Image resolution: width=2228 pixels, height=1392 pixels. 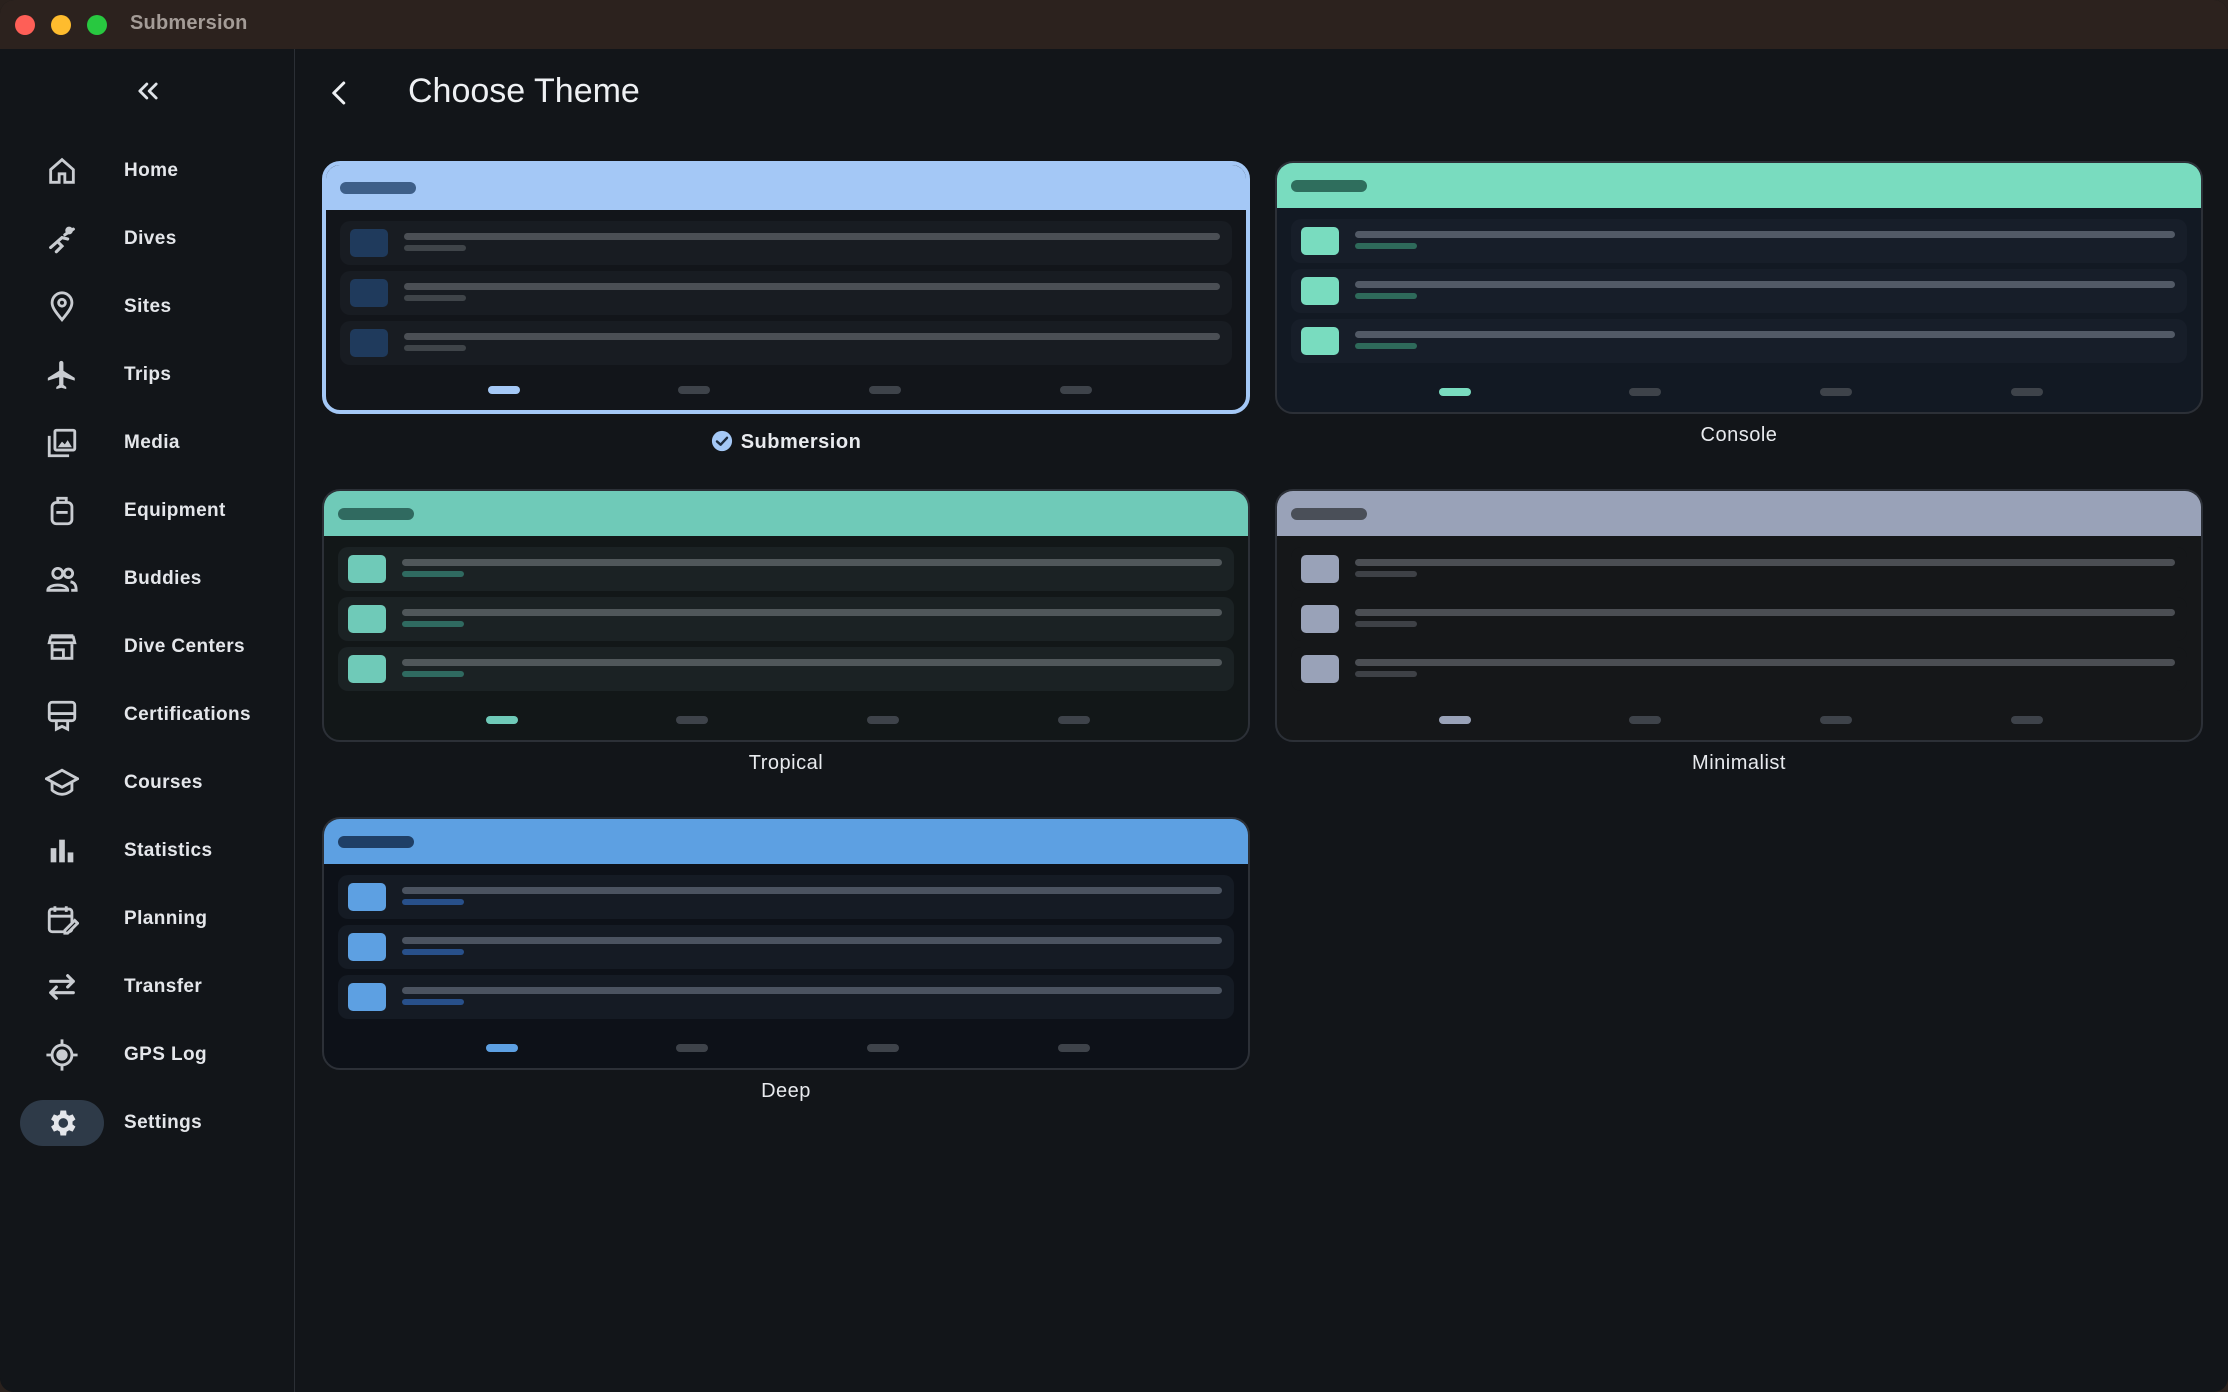 I want to click on theme-card-deep, so click(x=786, y=943).